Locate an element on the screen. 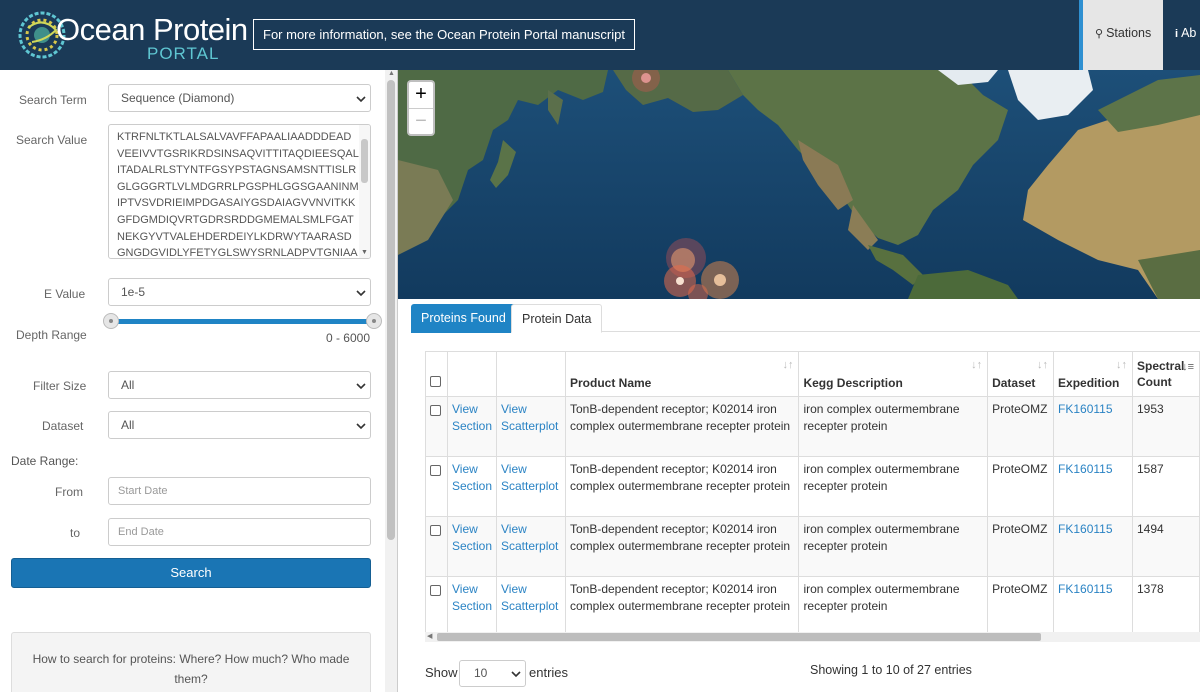 Image resolution: width=1200 pixels, height=692 pixels. expedition-header: Expedition is located at coordinates (1089, 383).